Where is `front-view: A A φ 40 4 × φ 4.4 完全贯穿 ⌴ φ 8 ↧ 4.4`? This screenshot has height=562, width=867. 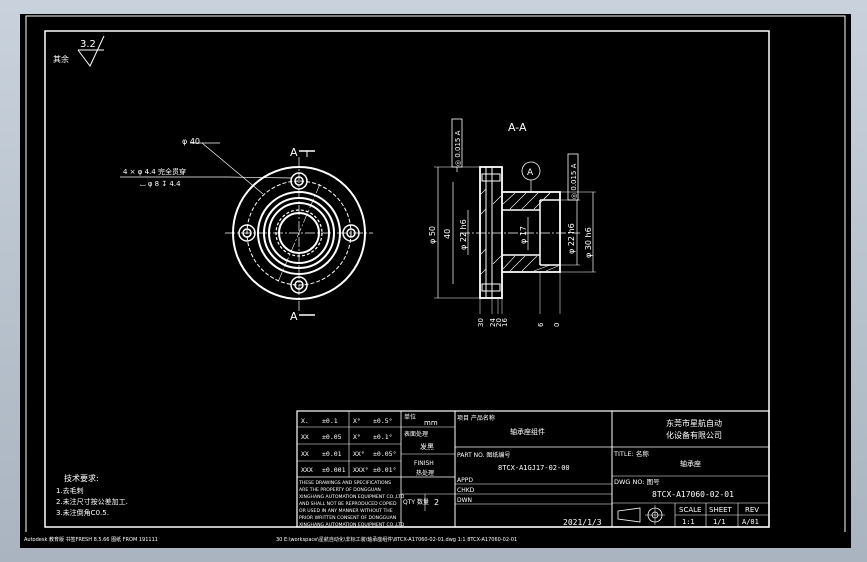
front-view: A A φ 40 4 × φ 4.4 完全贯穿 ⌴ φ 8 ↧ 4.4 is located at coordinates (246, 230).